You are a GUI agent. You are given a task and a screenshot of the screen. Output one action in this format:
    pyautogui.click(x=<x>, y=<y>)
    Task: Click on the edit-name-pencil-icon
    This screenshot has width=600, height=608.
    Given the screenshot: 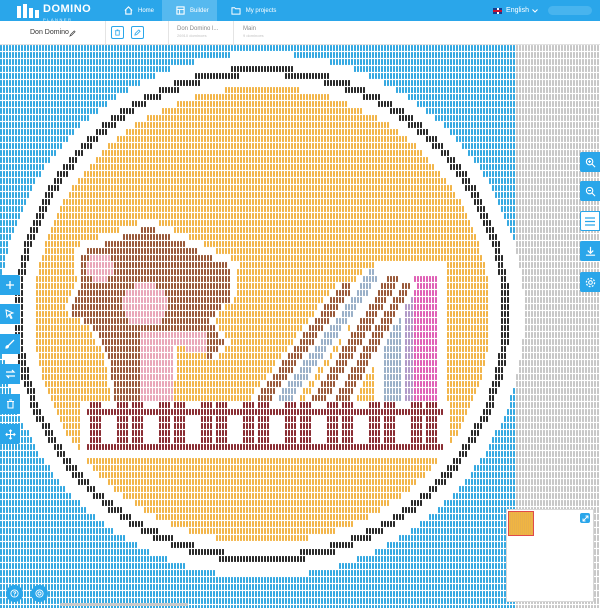 What is the action you would take?
    pyautogui.click(x=72, y=33)
    